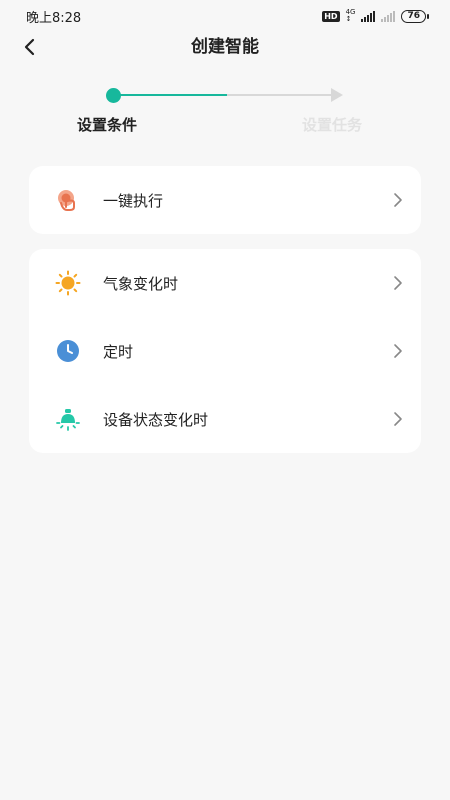  What do you see at coordinates (415, 16) in the screenshot?
I see `battery-icon: 76` at bounding box center [415, 16].